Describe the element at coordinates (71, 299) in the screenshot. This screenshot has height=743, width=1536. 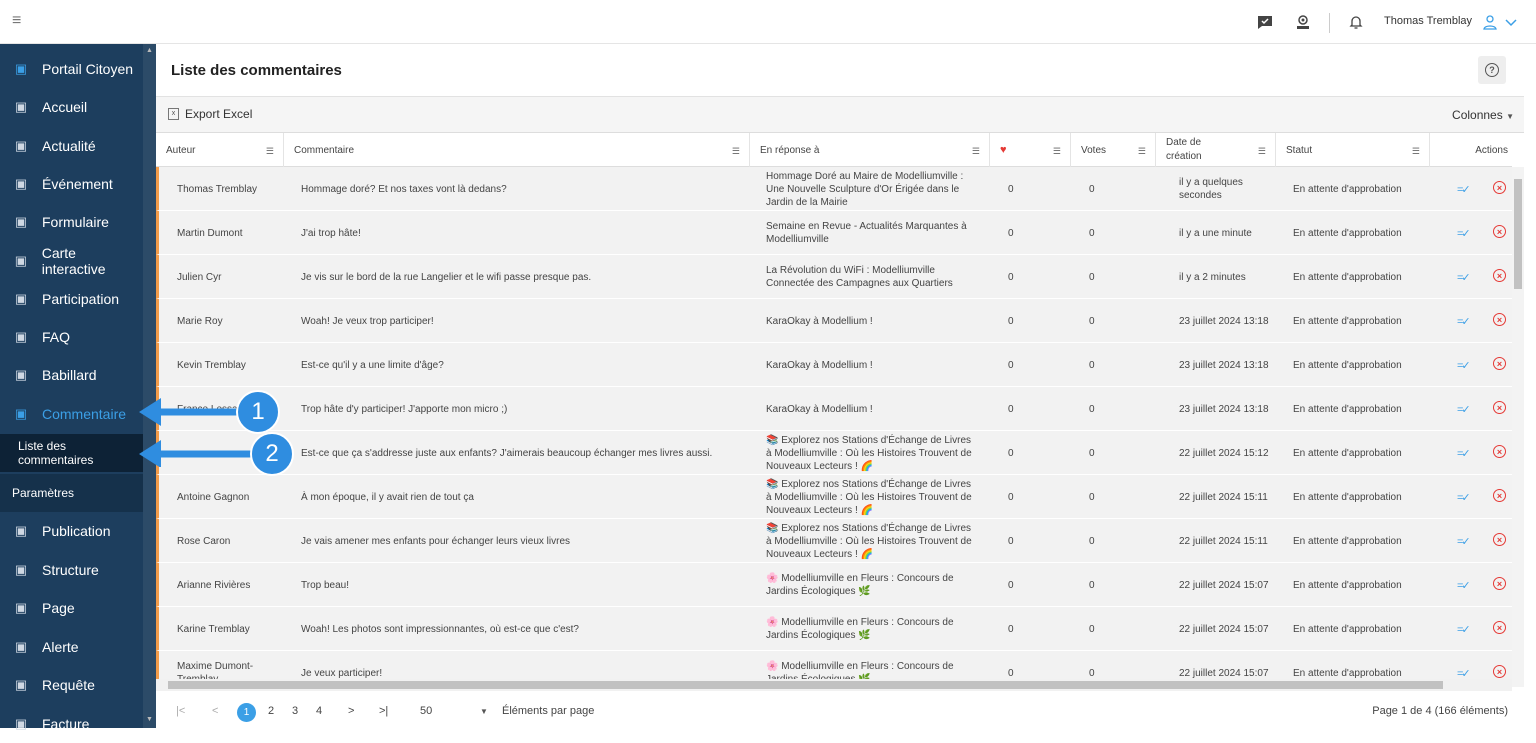
I see `sidebar-item-participation: ▣ Participation` at that location.